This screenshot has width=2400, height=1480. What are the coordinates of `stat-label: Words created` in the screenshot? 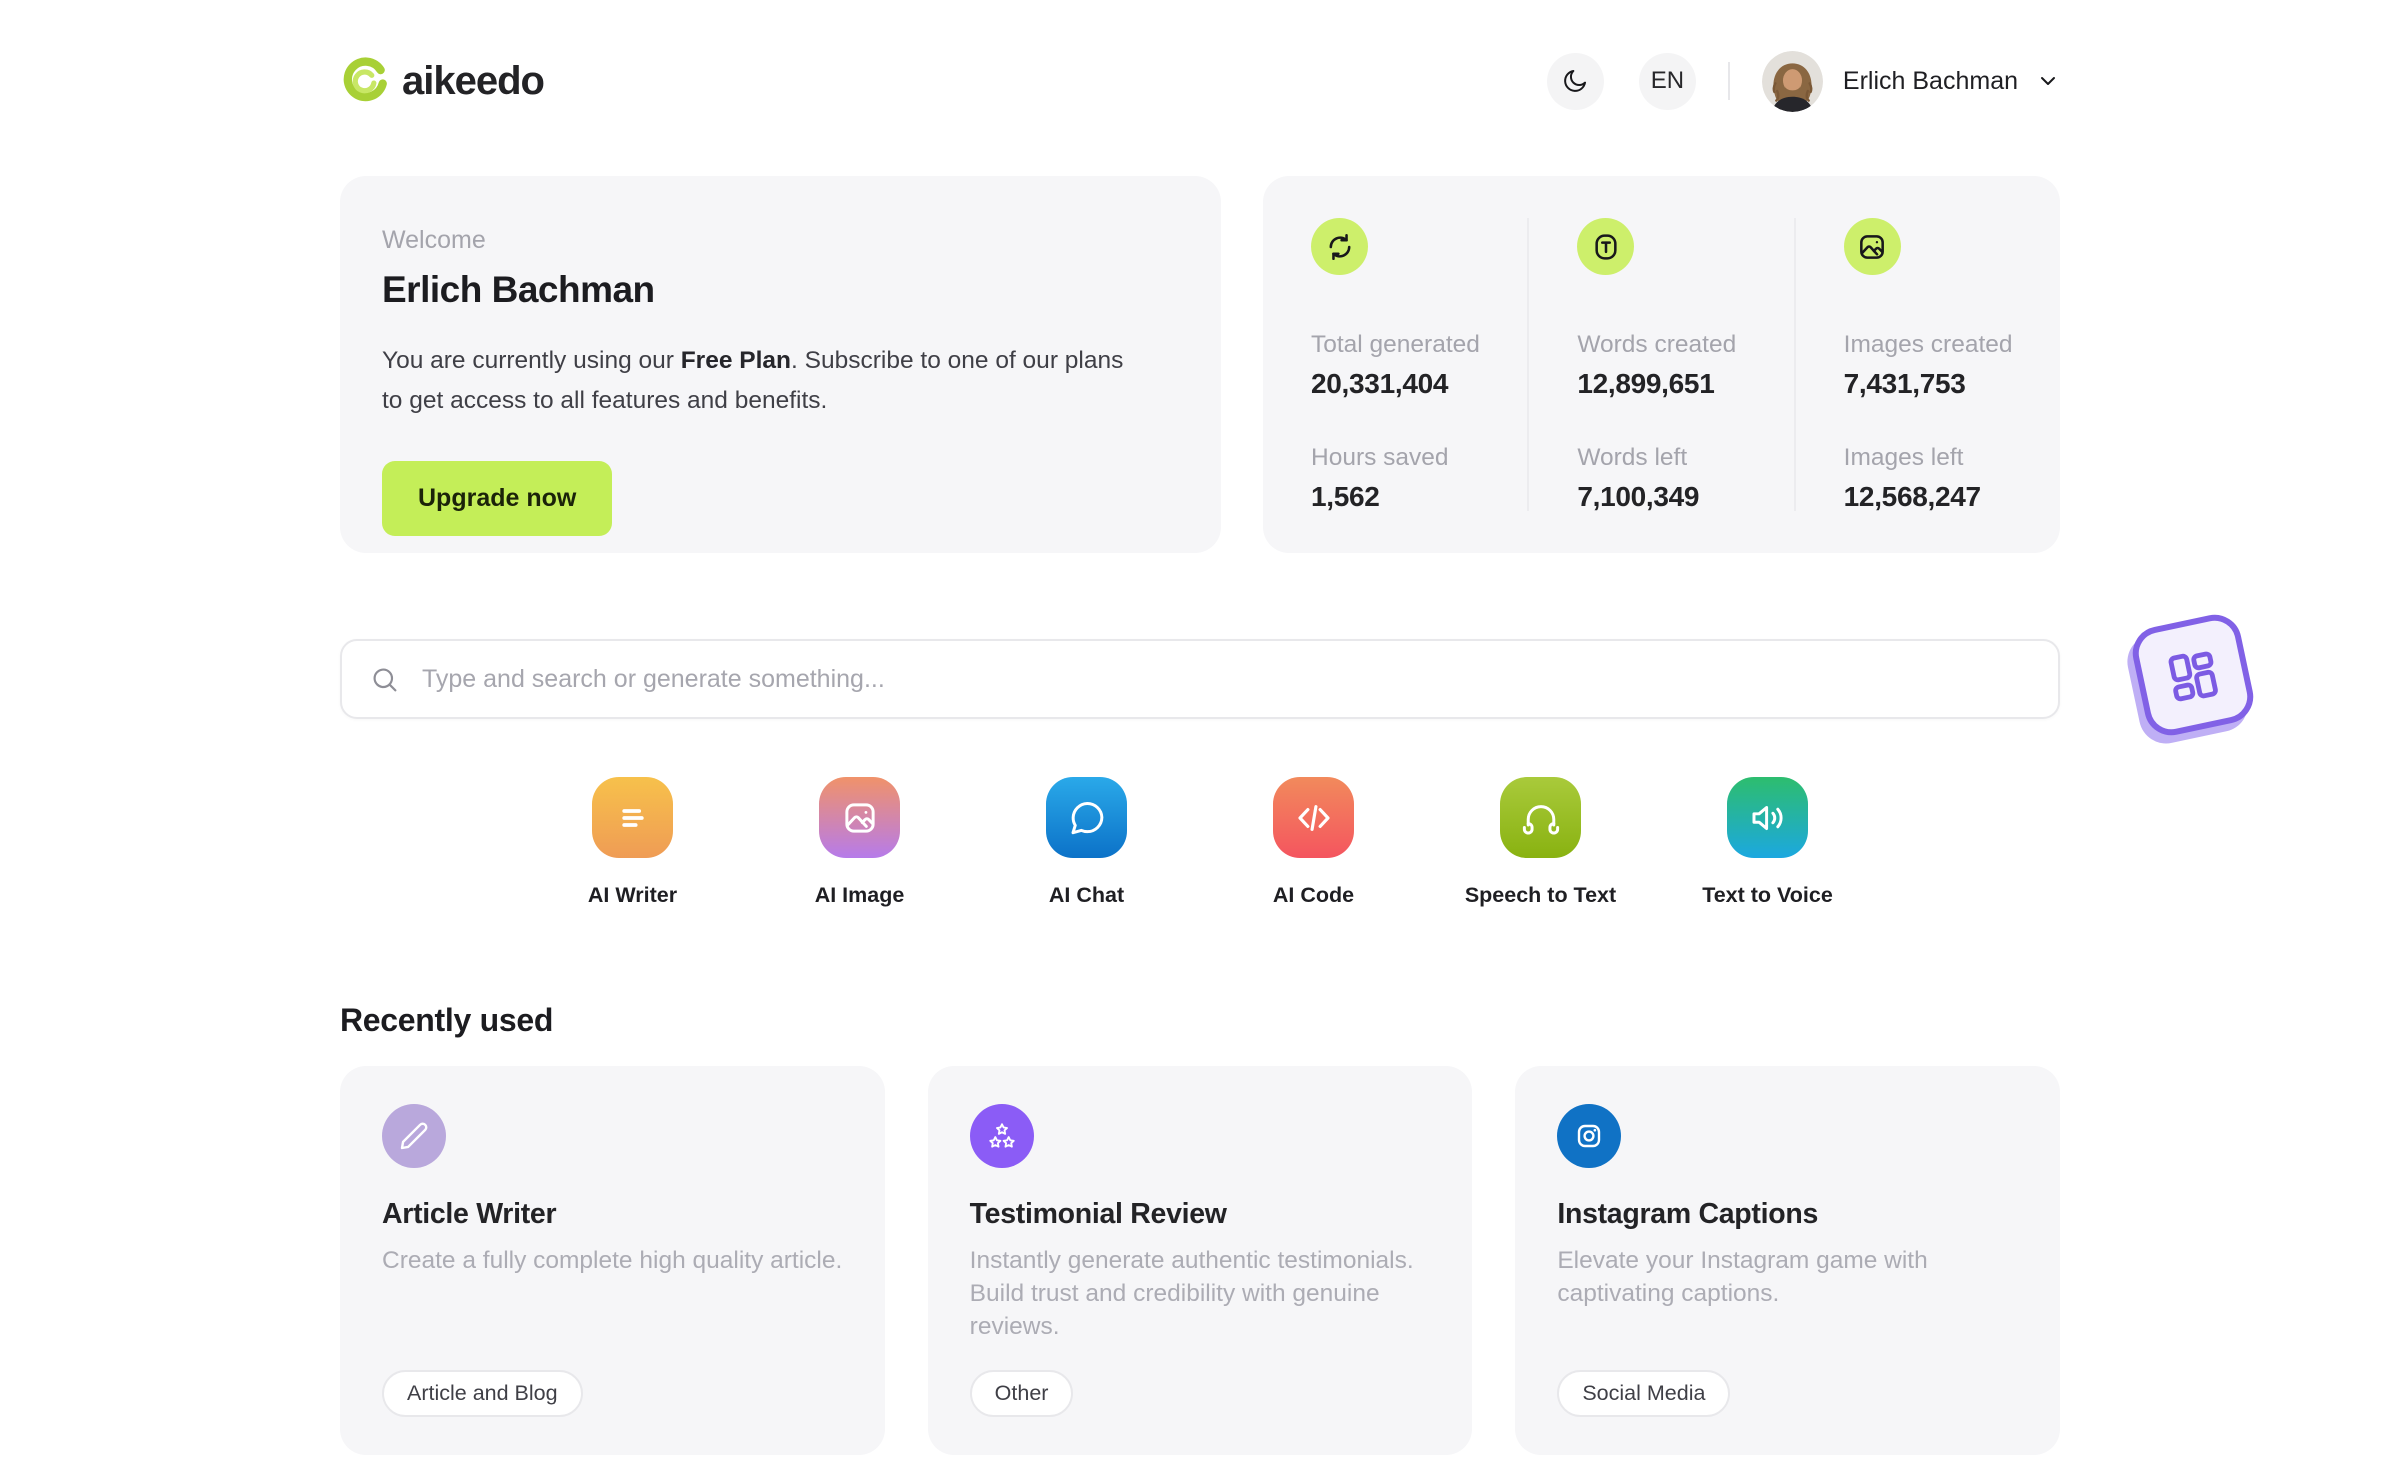 It's located at (1657, 344).